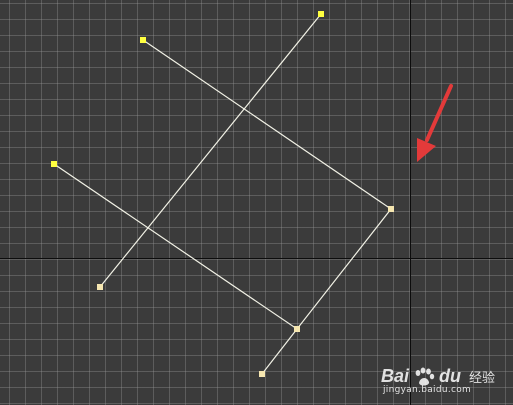  Describe the element at coordinates (262, 374) in the screenshot. I see `vertex-tail-end` at that location.